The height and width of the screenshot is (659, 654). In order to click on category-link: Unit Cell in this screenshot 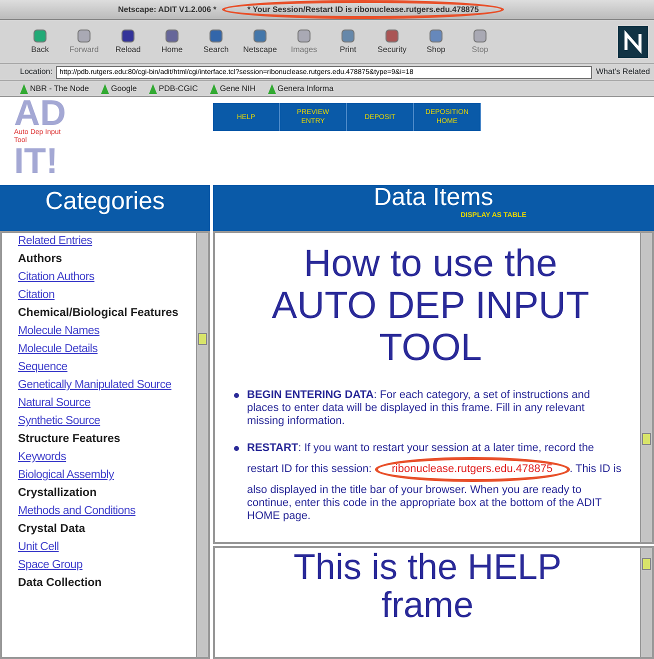, I will do `click(107, 547)`.